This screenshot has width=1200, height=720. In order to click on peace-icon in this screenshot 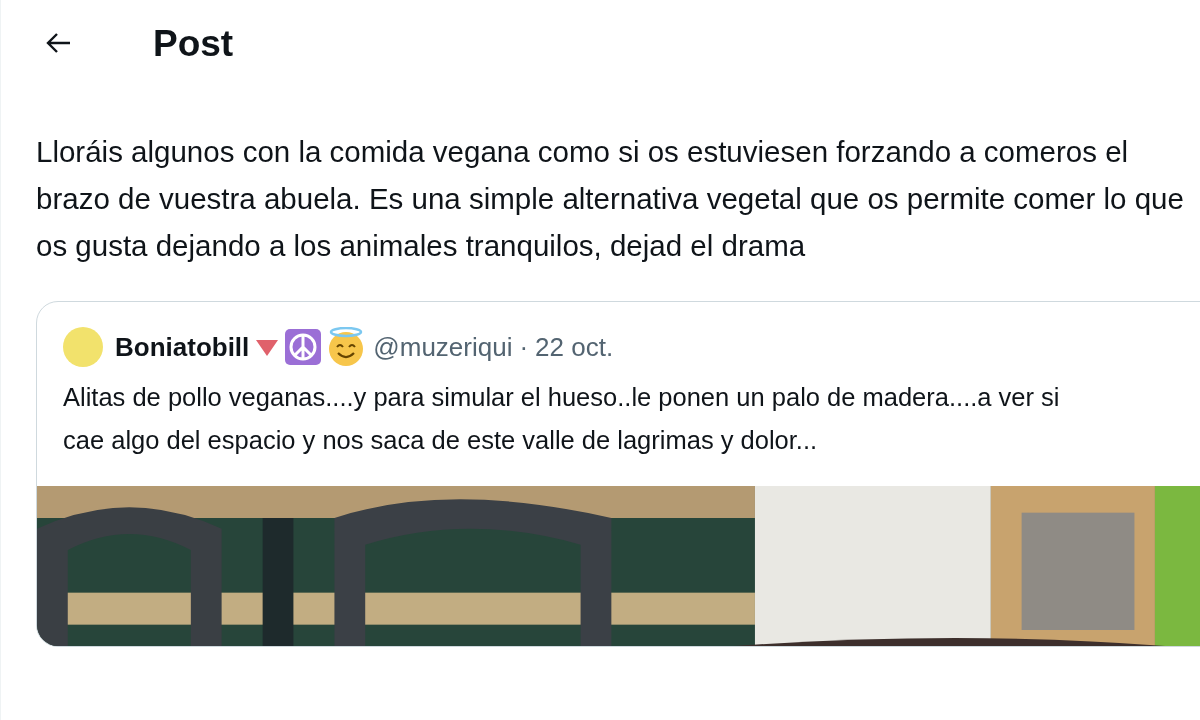, I will do `click(303, 347)`.